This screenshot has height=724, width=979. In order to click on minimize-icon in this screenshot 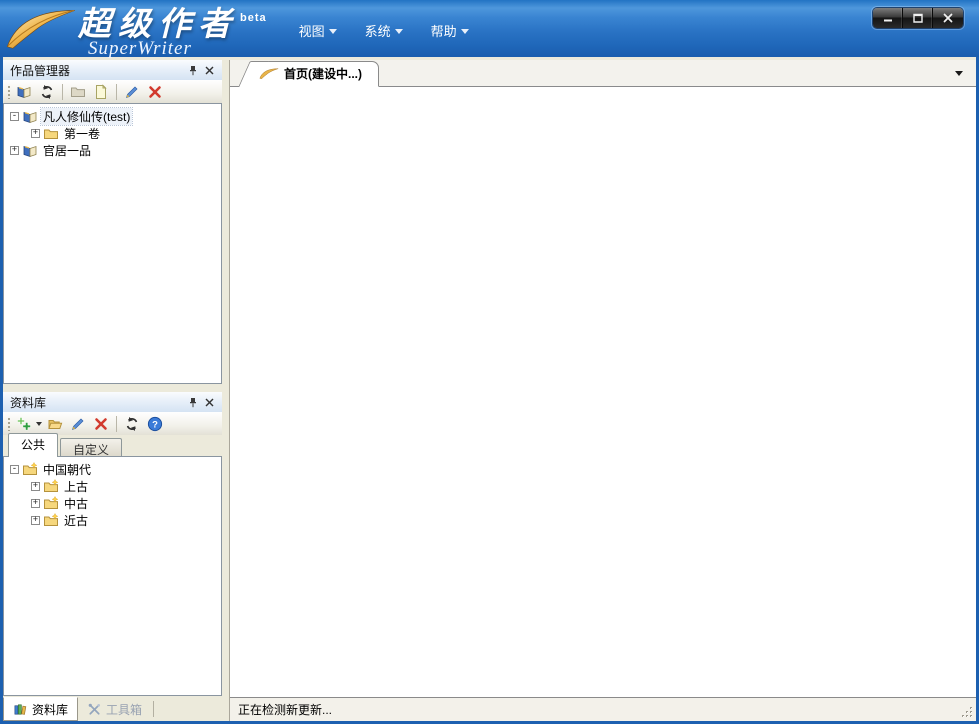, I will do `click(887, 20)`.